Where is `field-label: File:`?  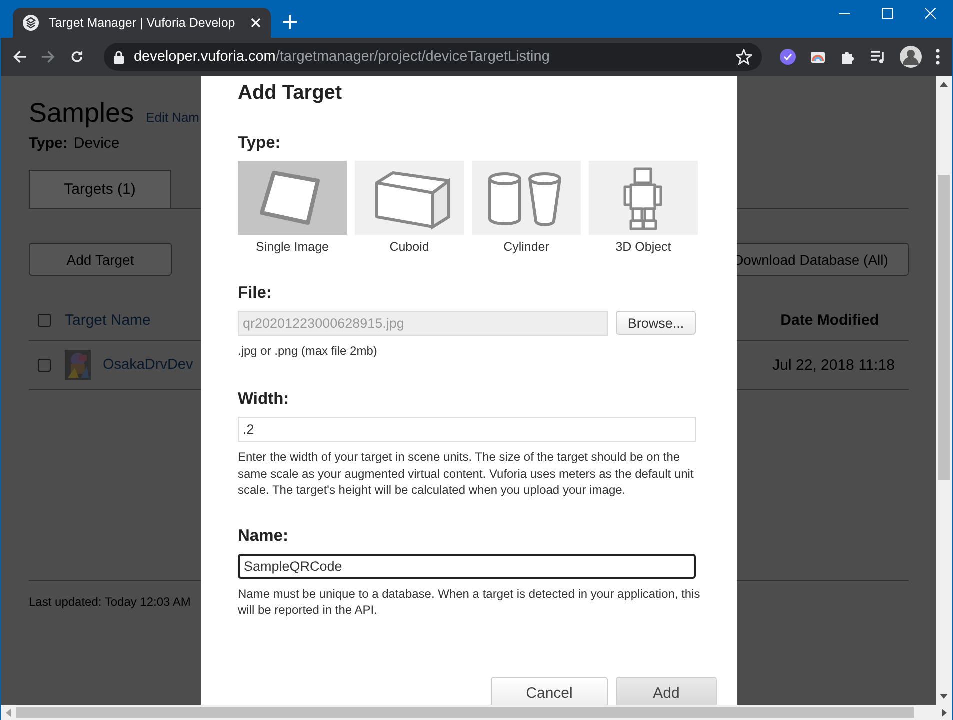
field-label: File: is located at coordinates (255, 293).